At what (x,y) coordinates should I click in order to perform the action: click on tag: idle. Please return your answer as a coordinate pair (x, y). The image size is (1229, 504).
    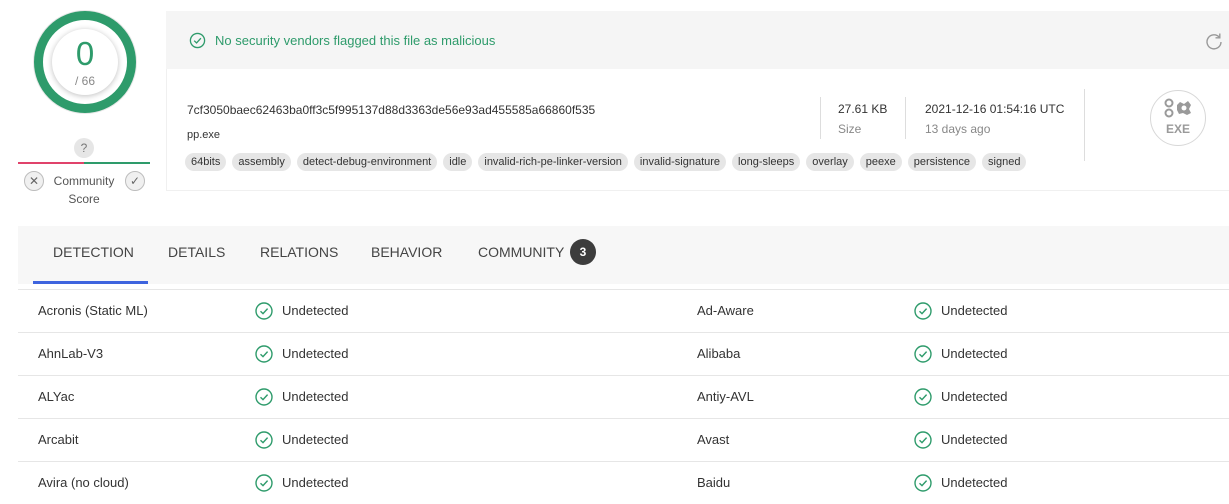
    Looking at the image, I should click on (458, 162).